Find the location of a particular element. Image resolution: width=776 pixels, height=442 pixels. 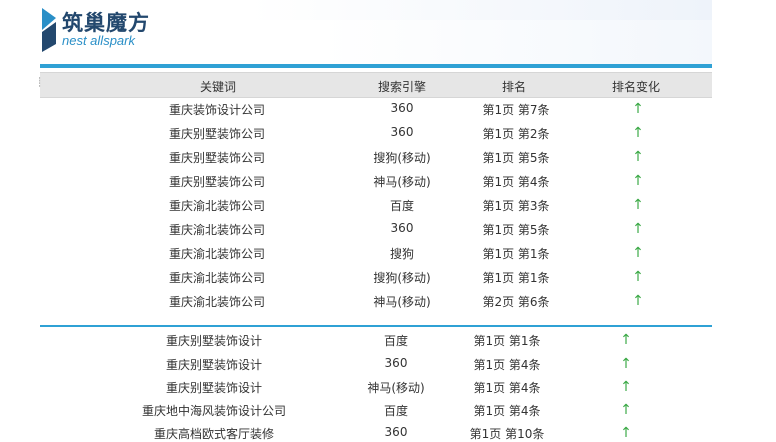

table-row: 重庆别墅装饰公司 搜狗(移动) 第1页 第5条 ↑ is located at coordinates (376, 157).